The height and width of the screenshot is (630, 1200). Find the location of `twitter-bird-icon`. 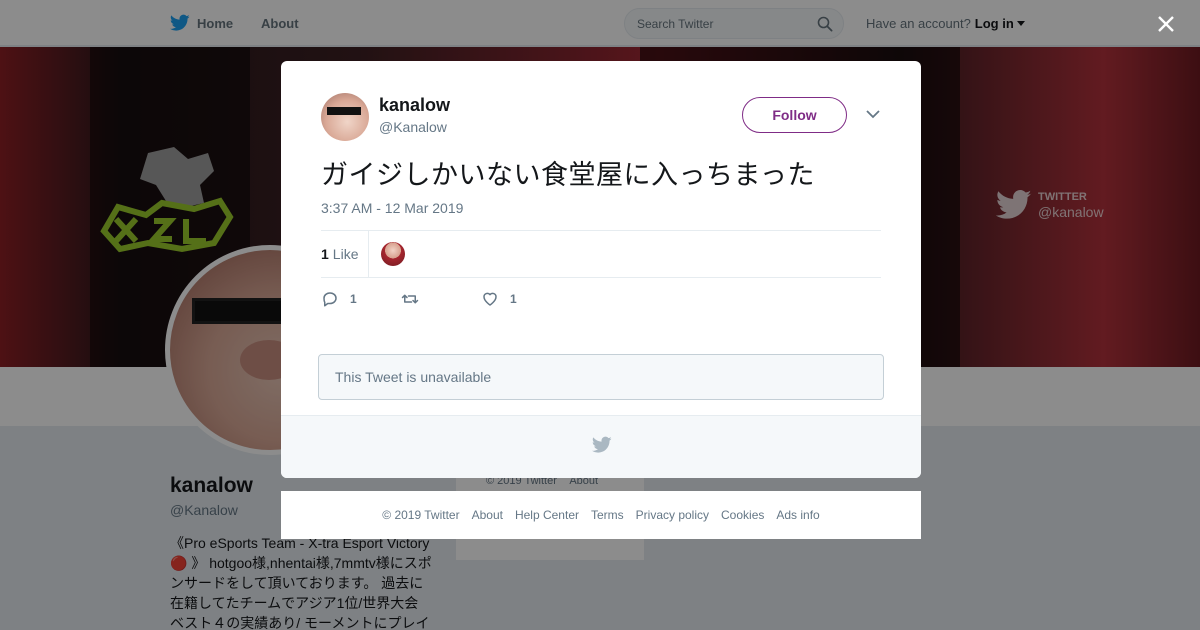

twitter-bird-icon is located at coordinates (602, 444).